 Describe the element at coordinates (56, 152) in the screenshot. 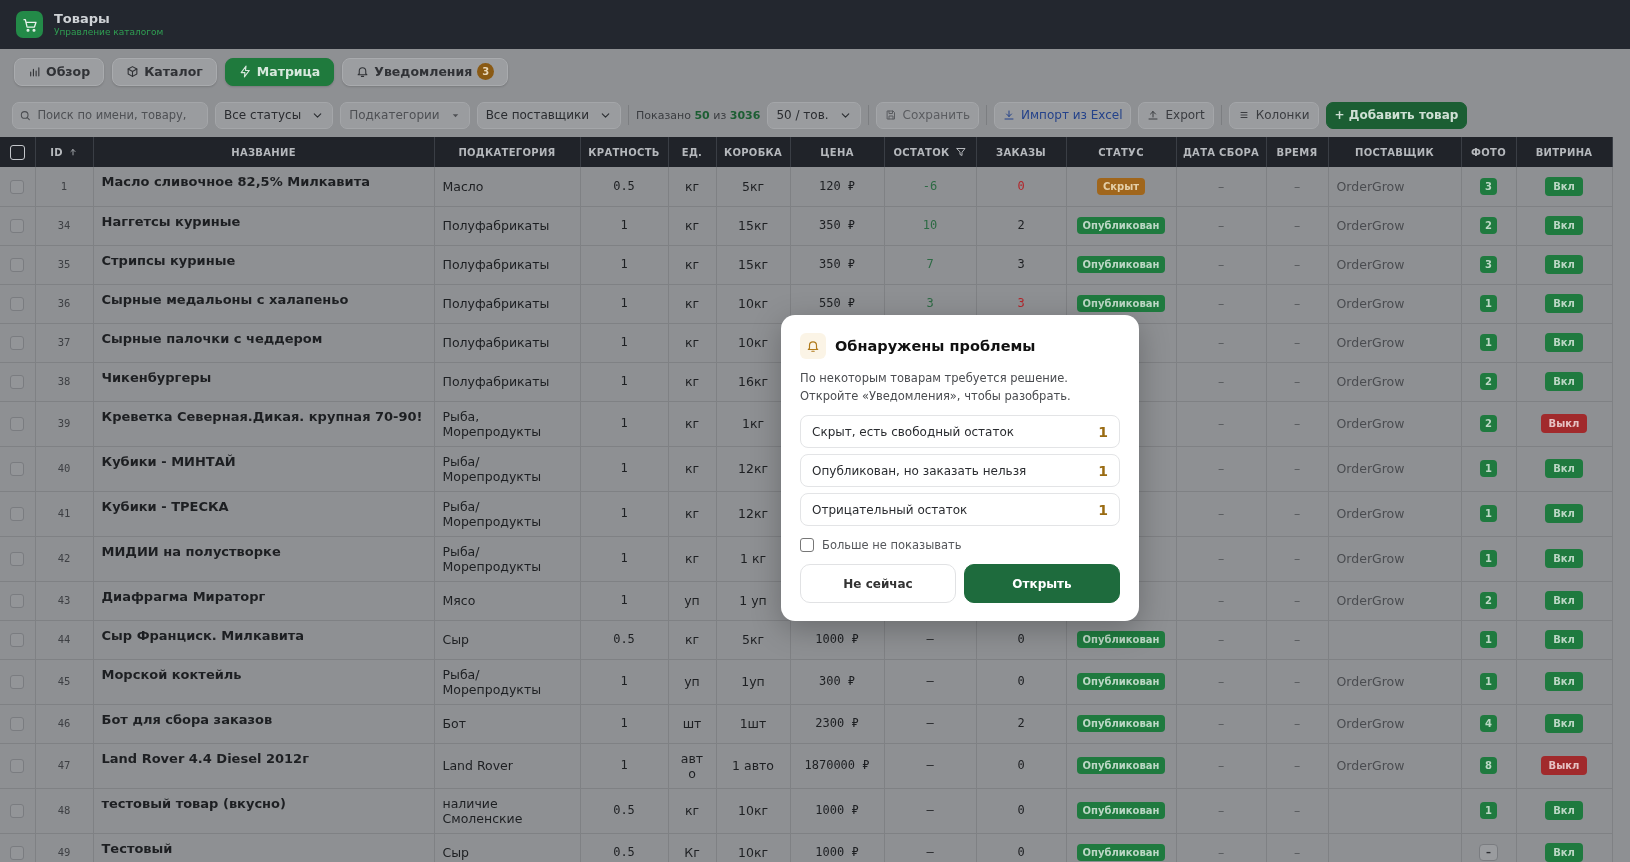

I see `column-header: ID` at that location.